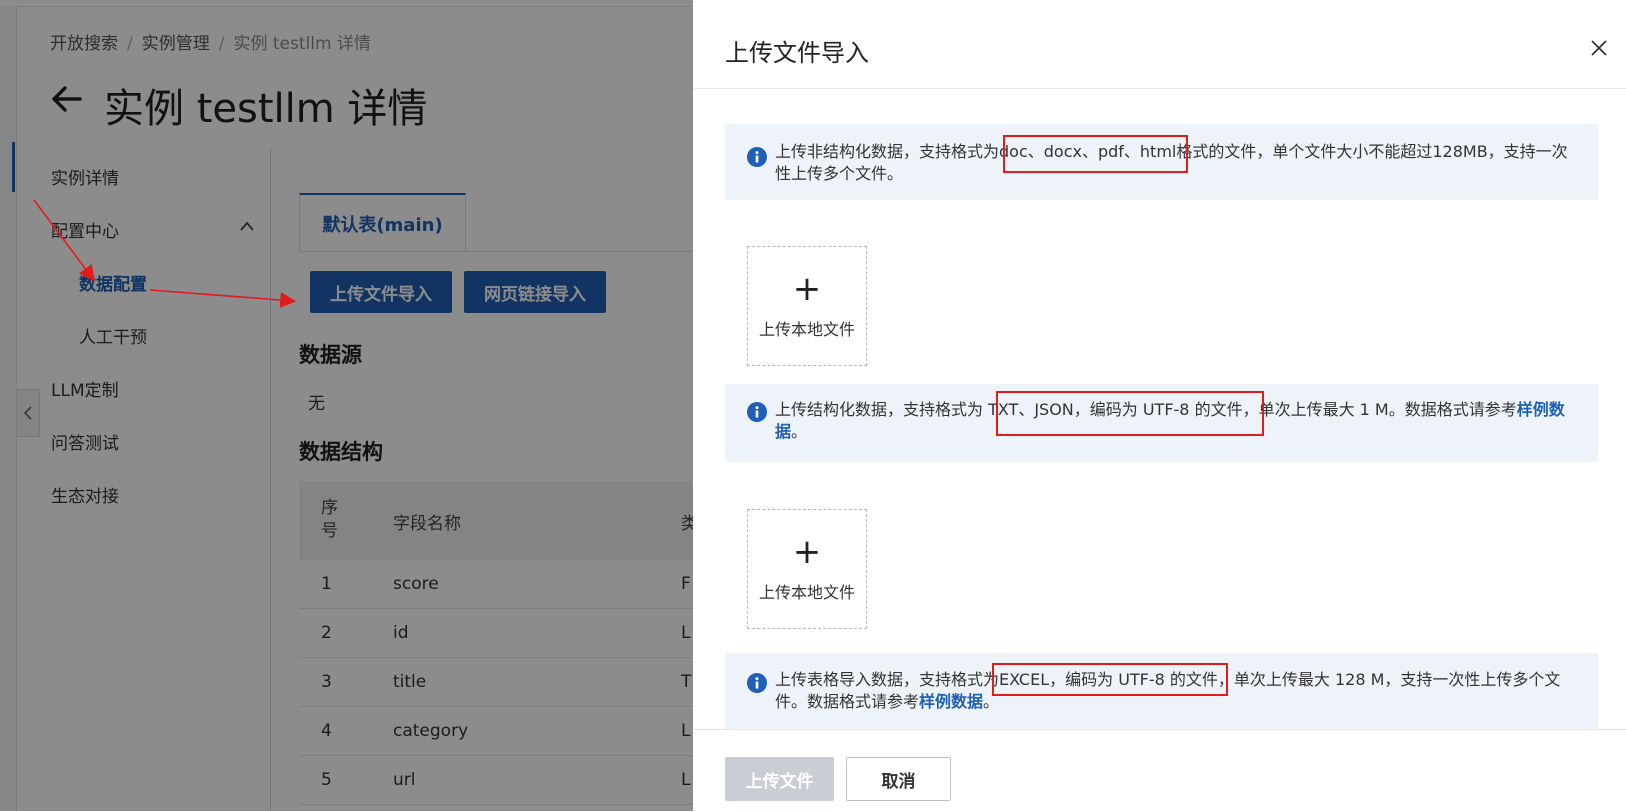 This screenshot has width=1626, height=812. Describe the element at coordinates (1599, 48) in the screenshot. I see `close-icon` at that location.